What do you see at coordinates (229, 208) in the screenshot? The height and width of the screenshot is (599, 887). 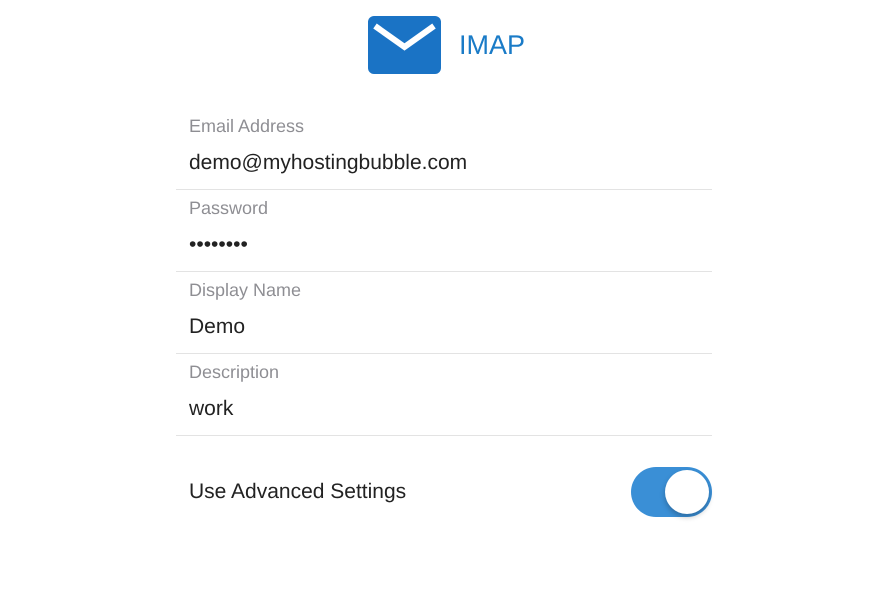 I see `field-label: Password` at bounding box center [229, 208].